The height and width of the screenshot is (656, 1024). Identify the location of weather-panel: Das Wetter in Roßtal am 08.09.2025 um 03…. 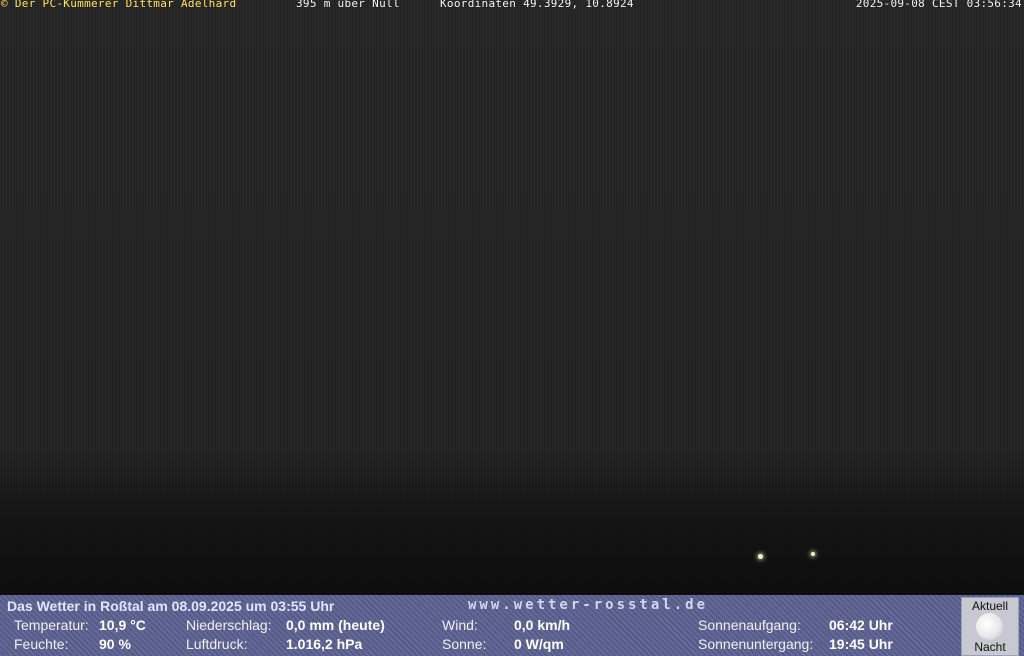
(512, 625).